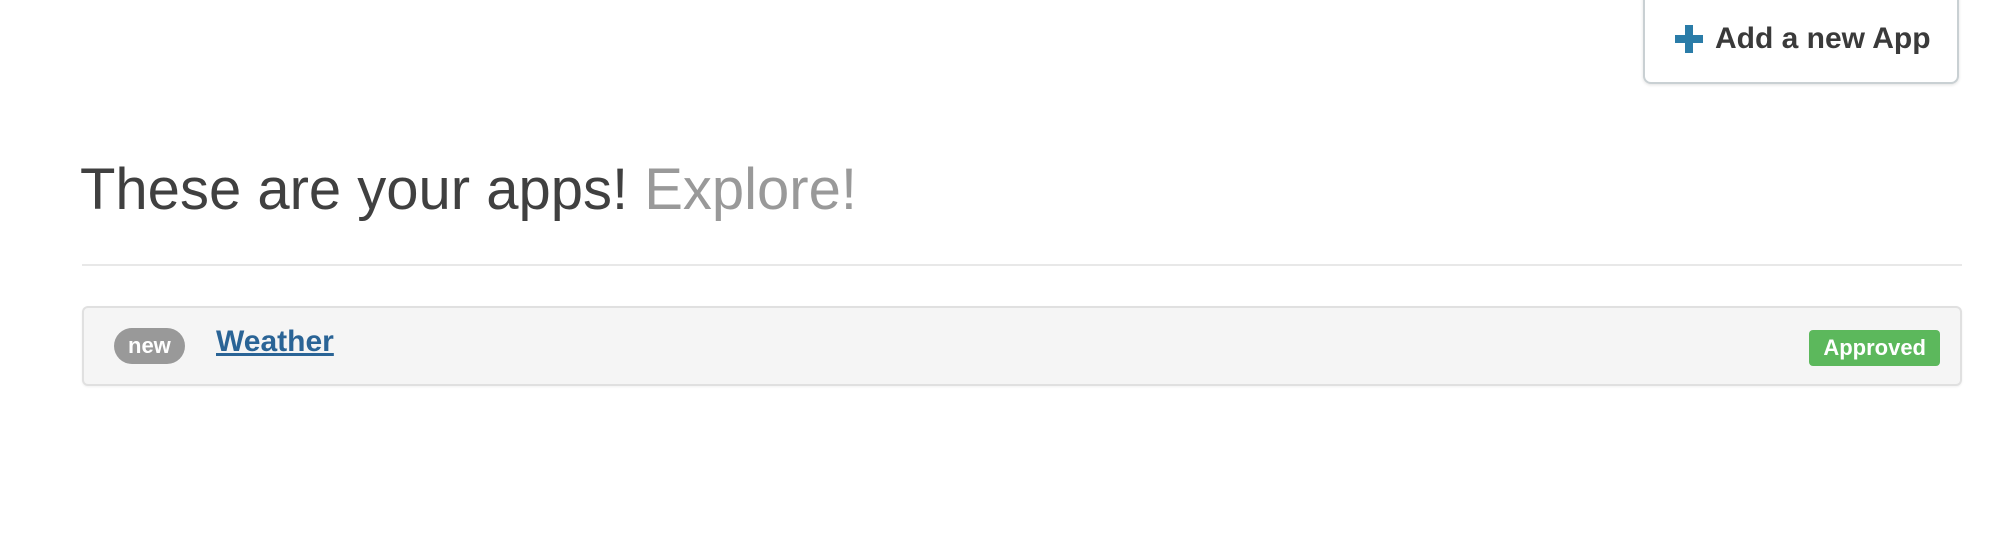  I want to click on page-title-main: These are your apps!, so click(354, 189).